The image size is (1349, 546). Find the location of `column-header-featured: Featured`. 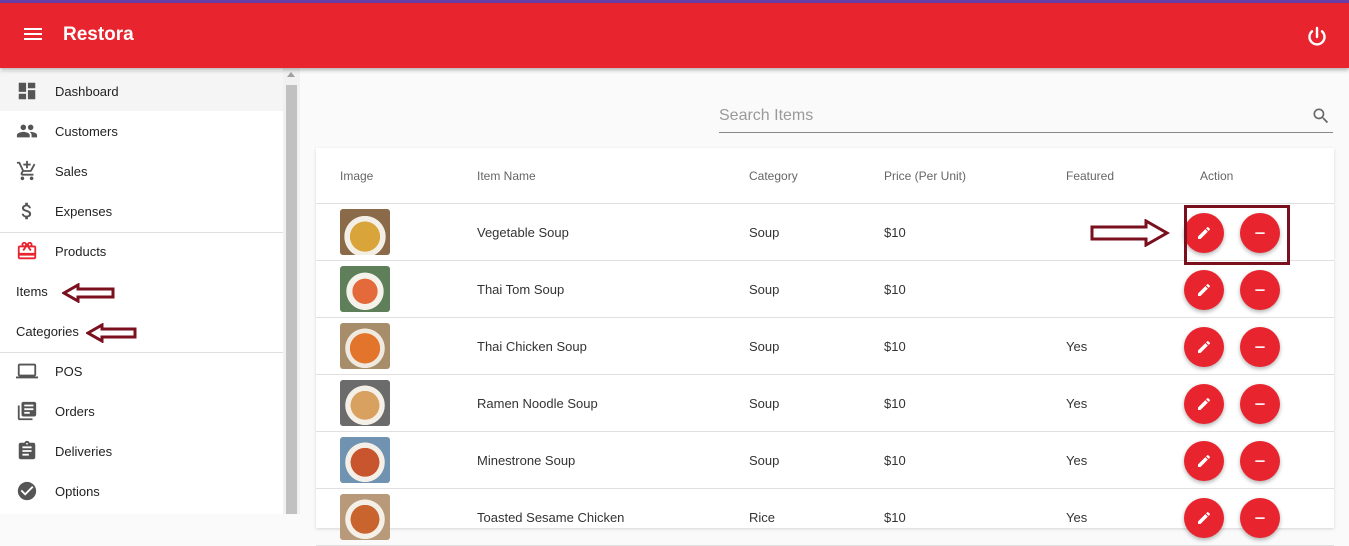

column-header-featured: Featured is located at coordinates (1090, 176).